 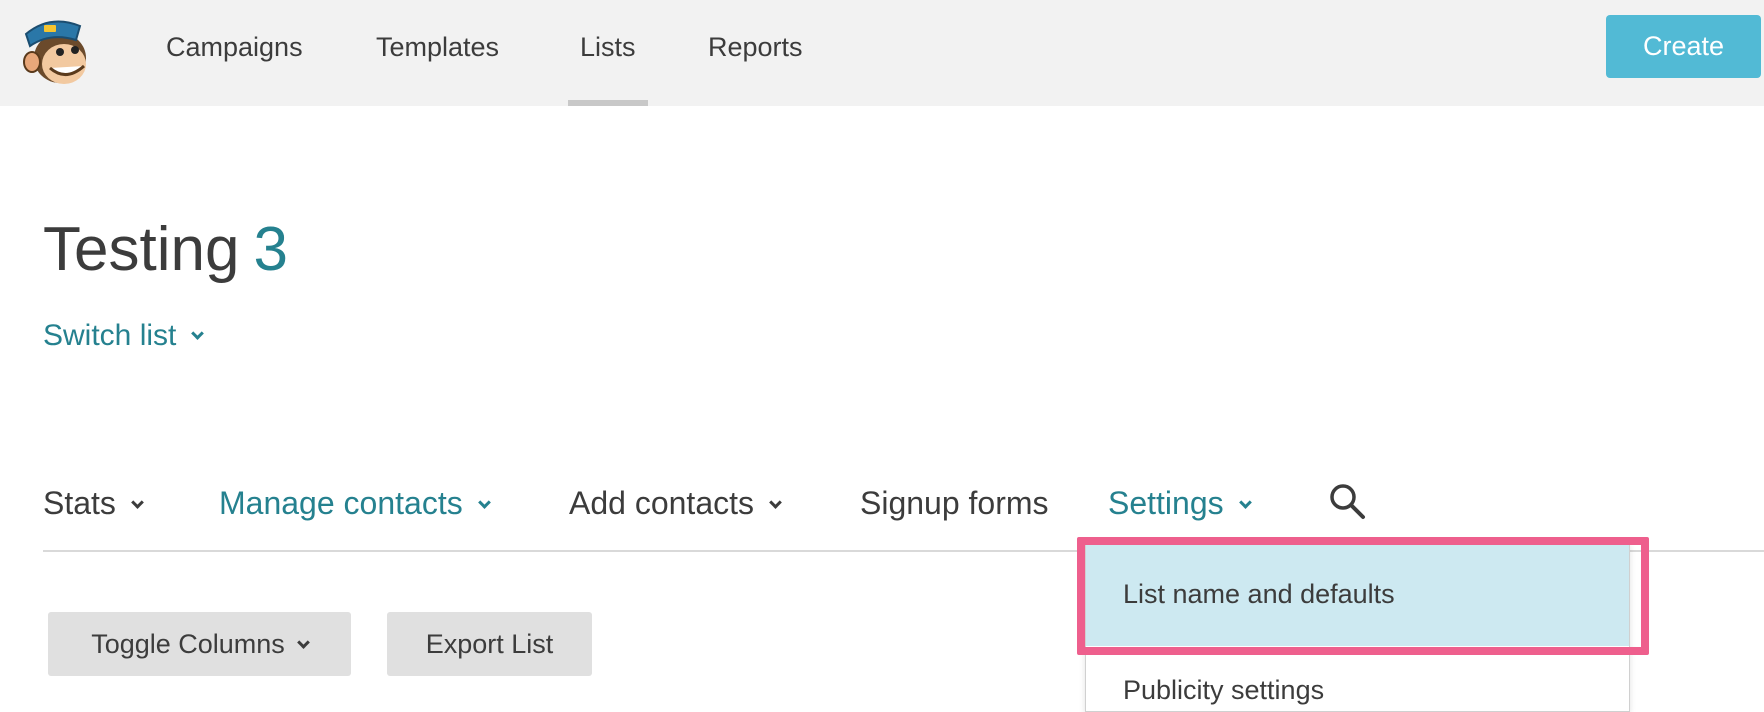 I want to click on search-icon, so click(x=1347, y=501).